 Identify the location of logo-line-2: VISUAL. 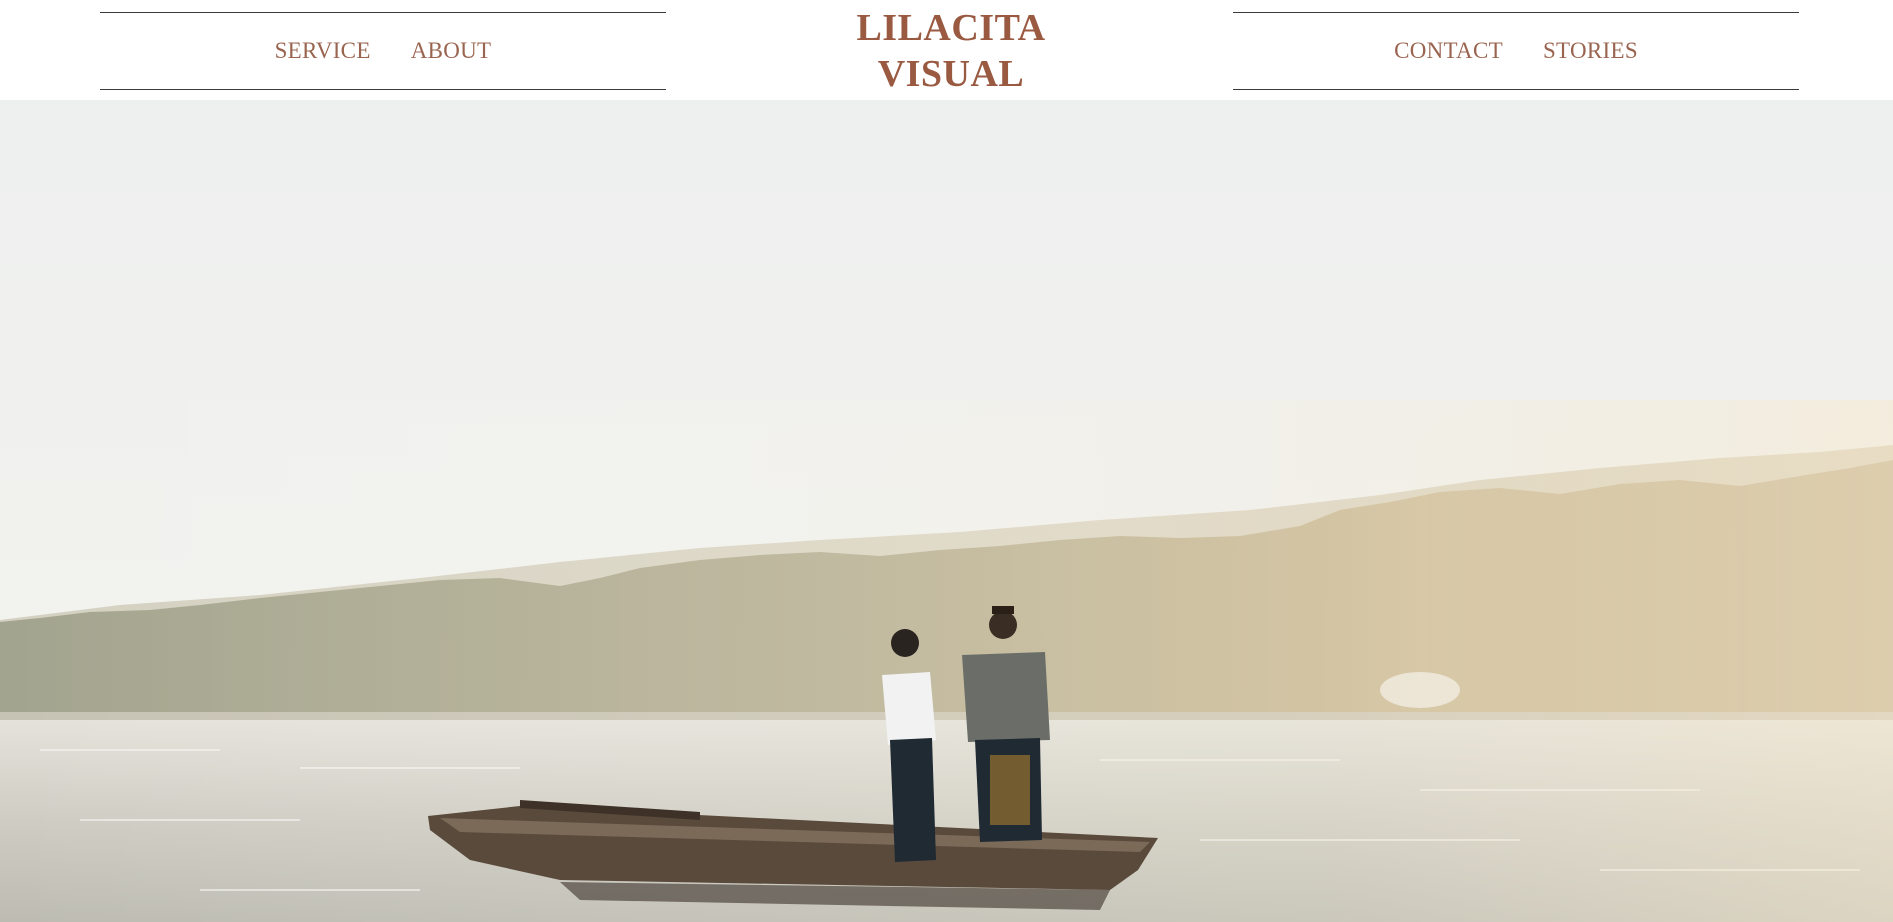
(951, 73).